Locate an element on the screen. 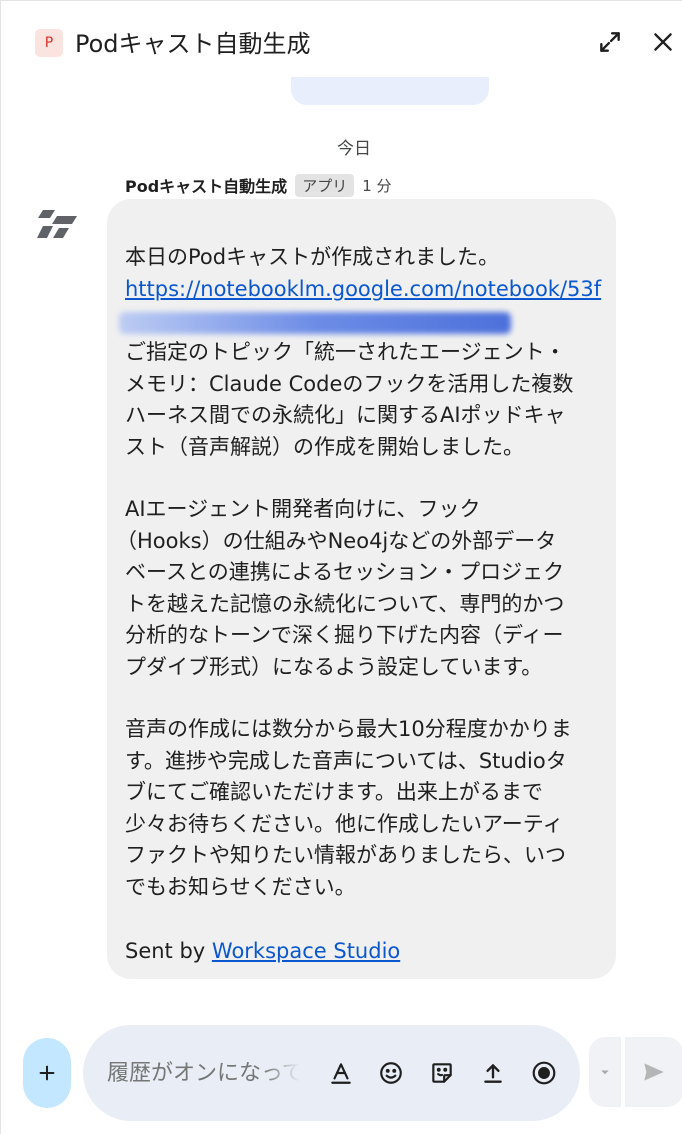 This screenshot has width=682, height=1134. sent-by-line: Sent by Workspace Studio is located at coordinates (365, 952).